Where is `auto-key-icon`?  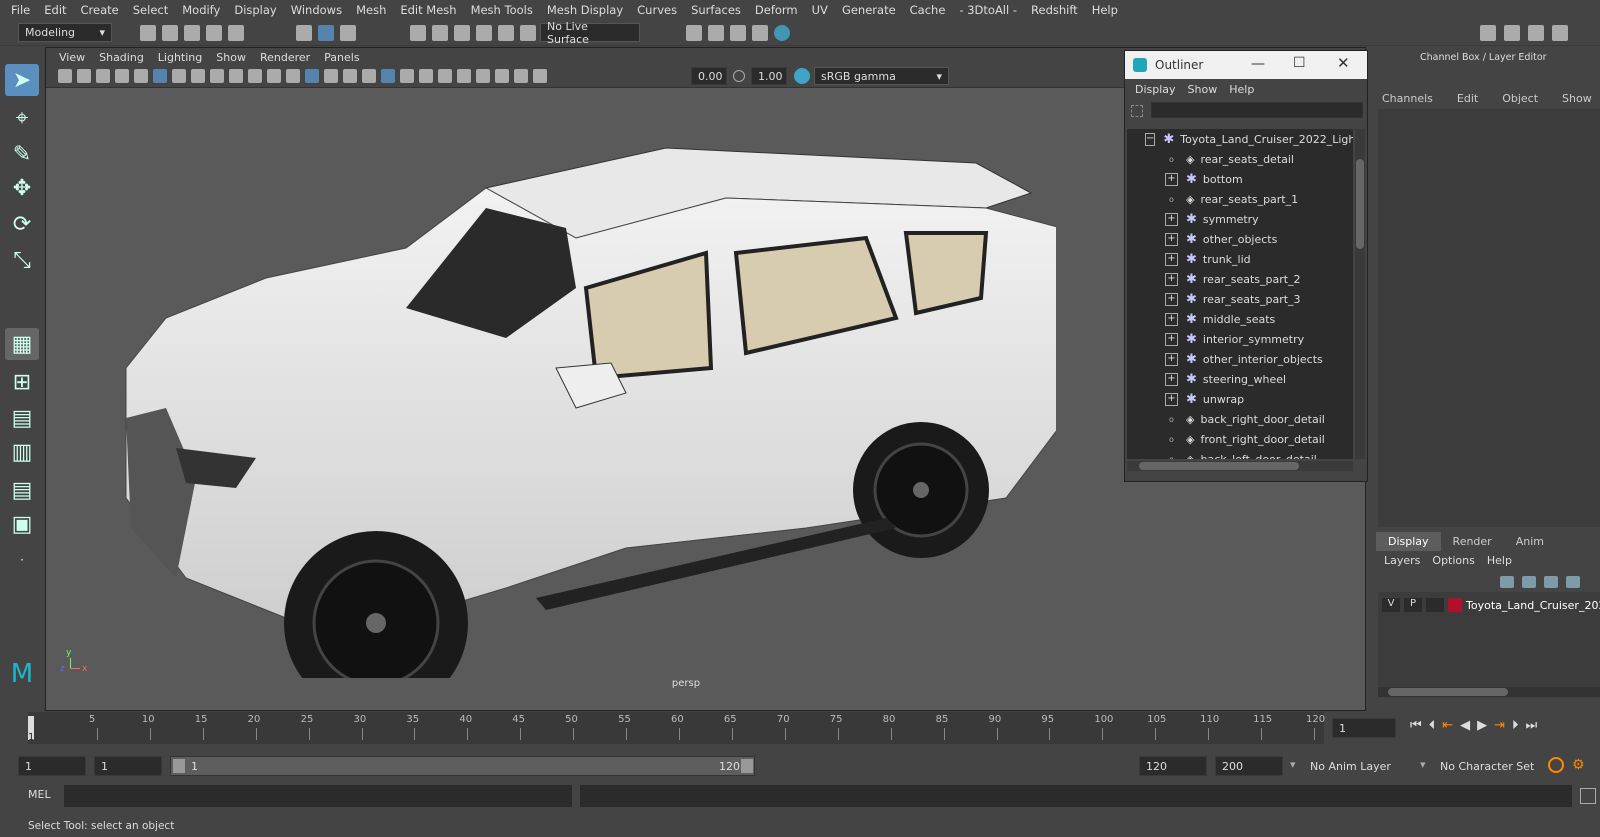 auto-key-icon is located at coordinates (1556, 765).